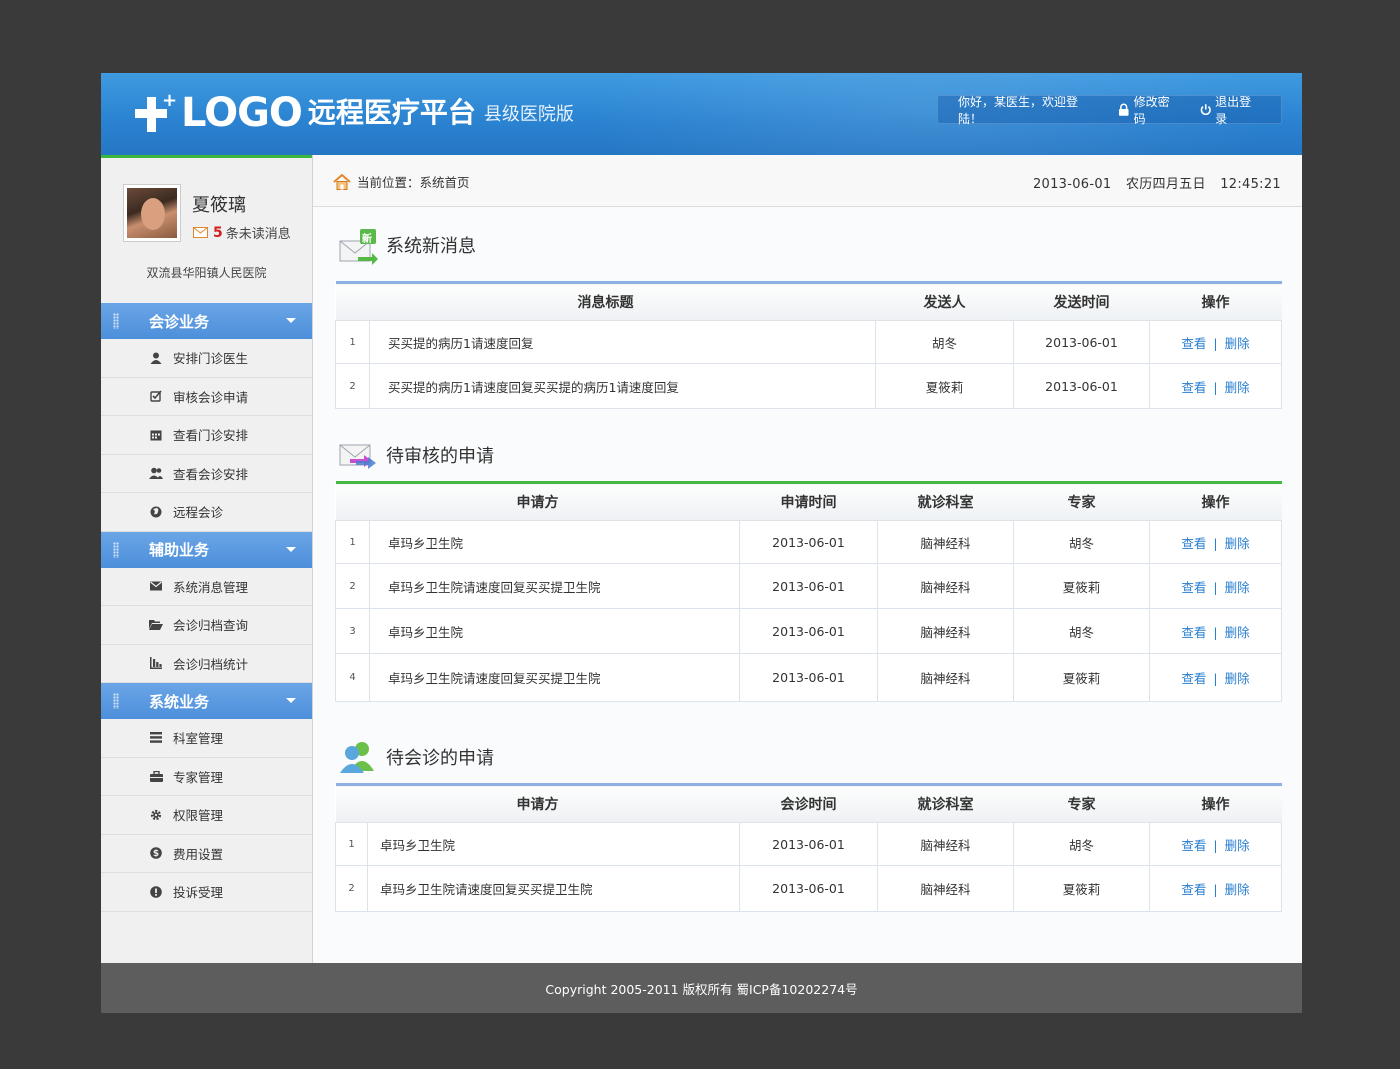 This screenshot has width=1400, height=1069. What do you see at coordinates (351, 844) in the screenshot?
I see `row-index: 1` at bounding box center [351, 844].